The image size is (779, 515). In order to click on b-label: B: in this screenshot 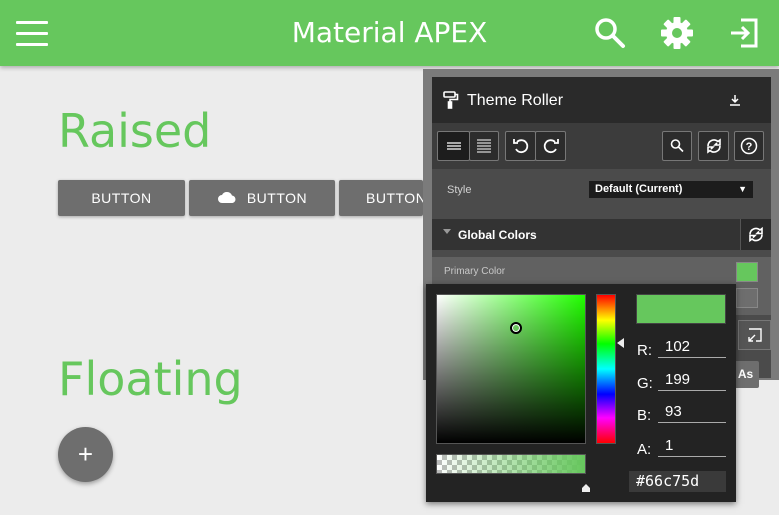, I will do `click(644, 415)`.